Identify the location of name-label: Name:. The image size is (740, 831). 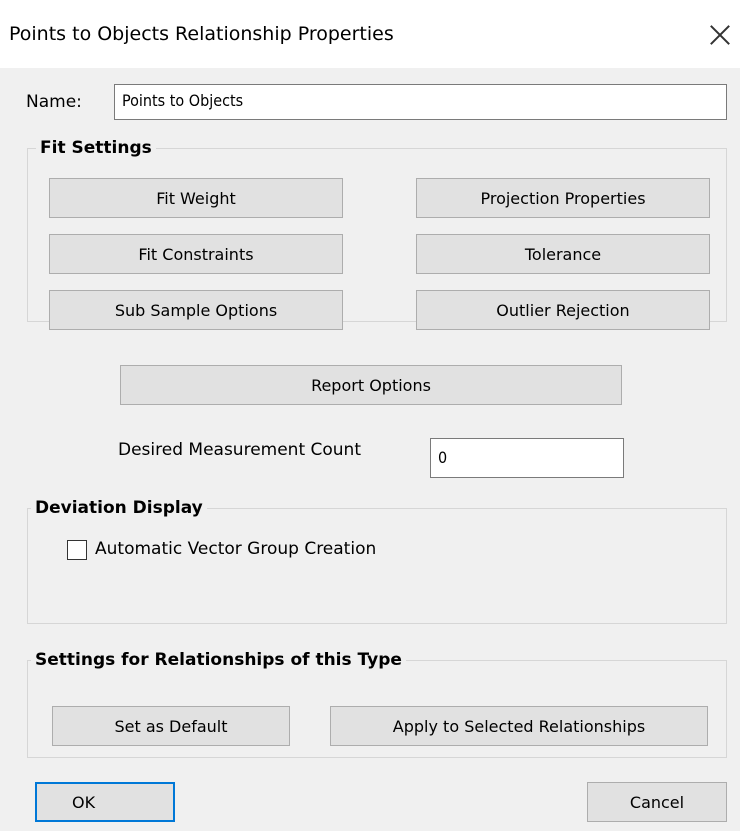
(54, 102).